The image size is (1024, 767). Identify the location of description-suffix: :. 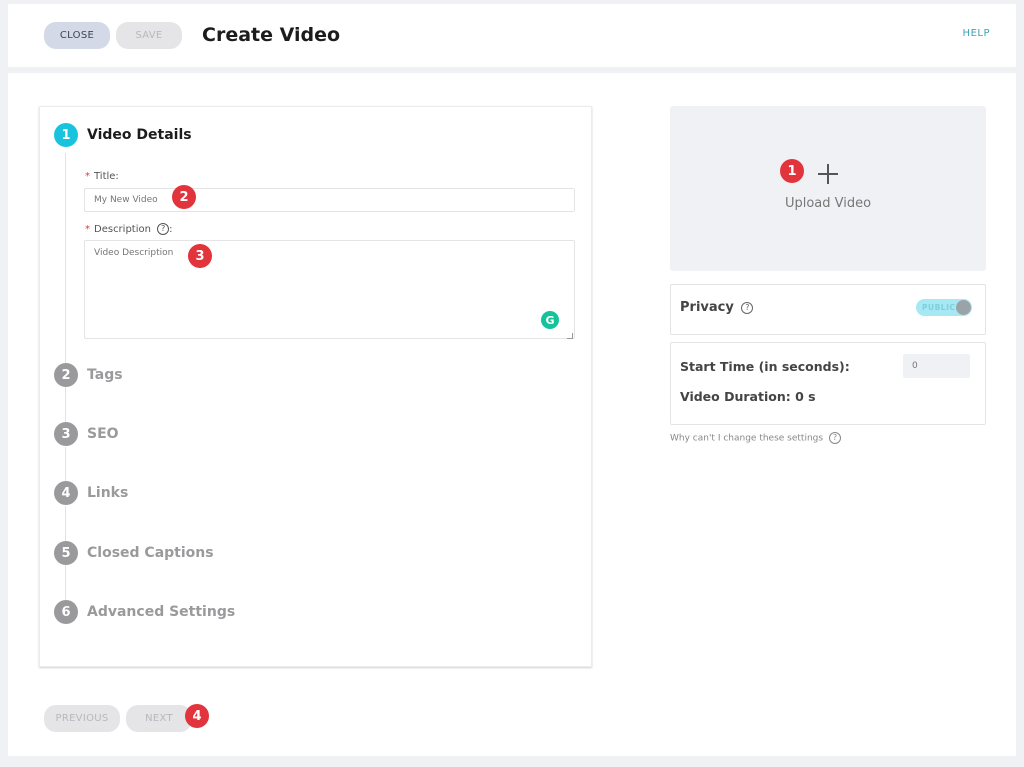
(171, 229).